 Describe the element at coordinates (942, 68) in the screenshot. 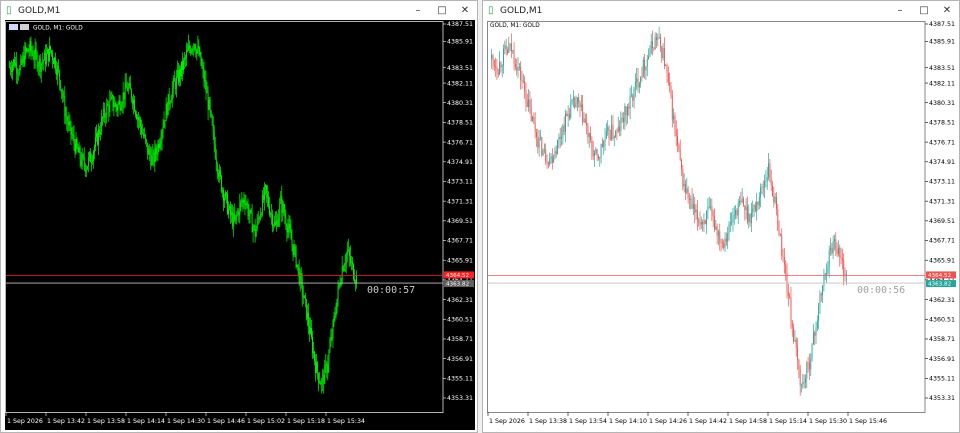

I see `price-axis-label: 4383.51` at that location.